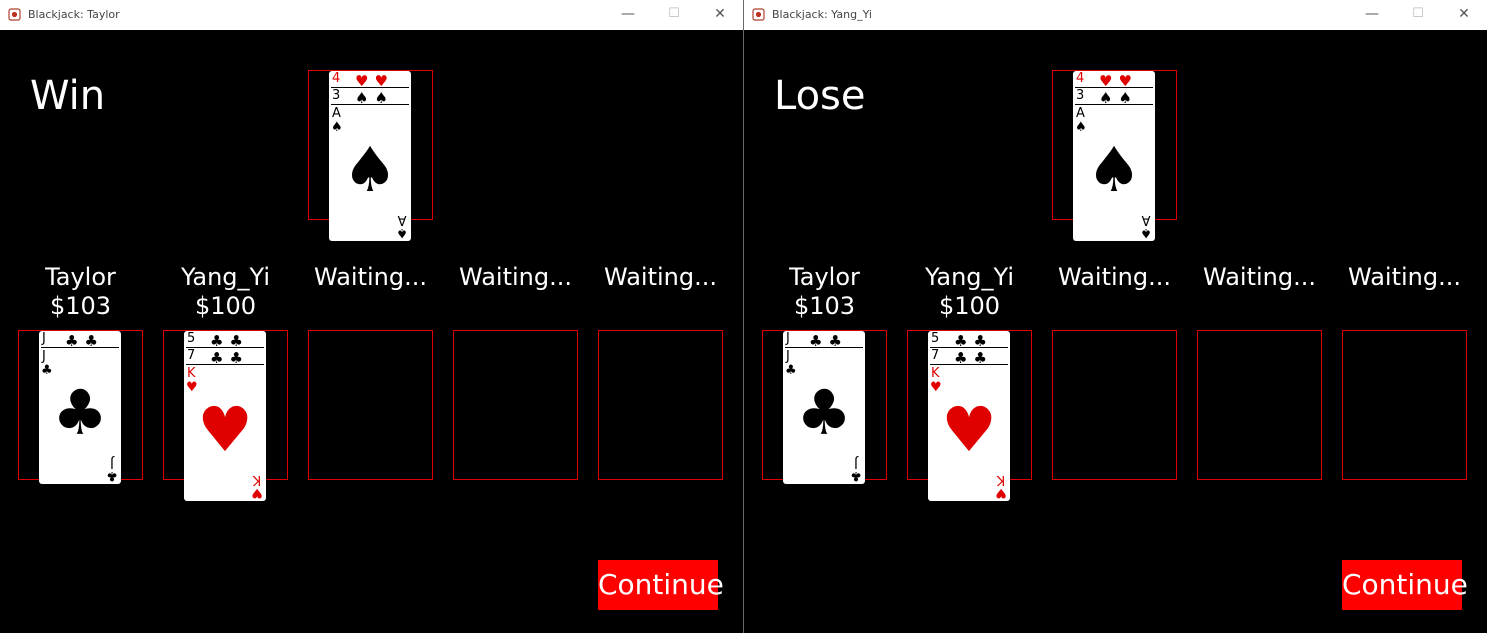 The height and width of the screenshot is (633, 1487). Describe the element at coordinates (1115, 15) in the screenshot. I see `title-bar: Blackjack: Yang_Yi — ☐ ✕` at that location.